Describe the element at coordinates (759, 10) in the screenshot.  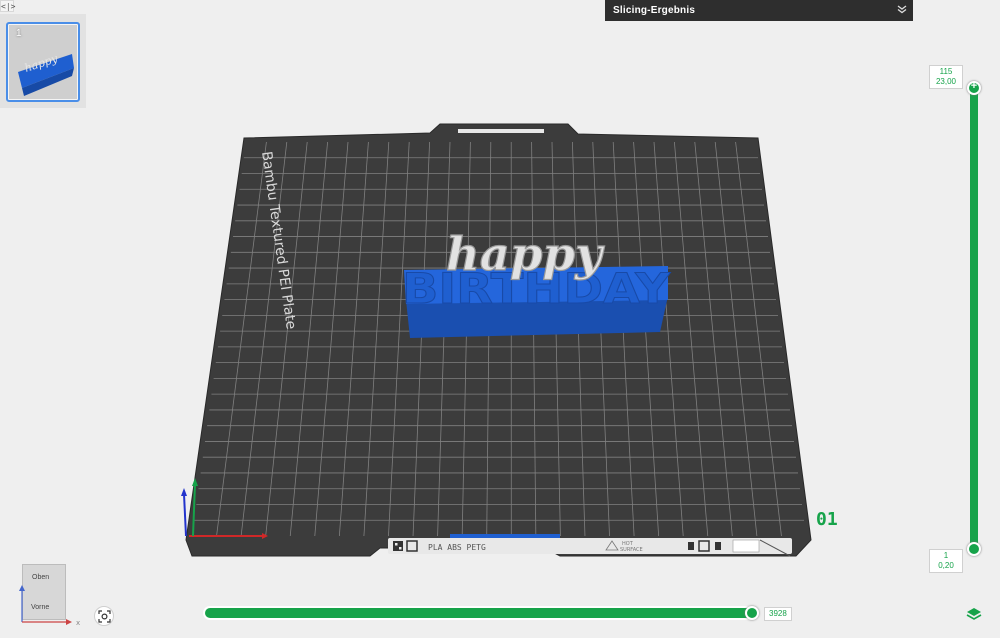
I see `slicing-result-panel: Slicing-Ergebnis` at that location.